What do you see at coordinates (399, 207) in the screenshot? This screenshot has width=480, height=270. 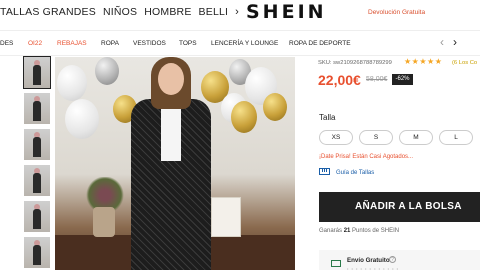 I see `add-to-bag-button: AÑADIR A LA BOLSA` at bounding box center [399, 207].